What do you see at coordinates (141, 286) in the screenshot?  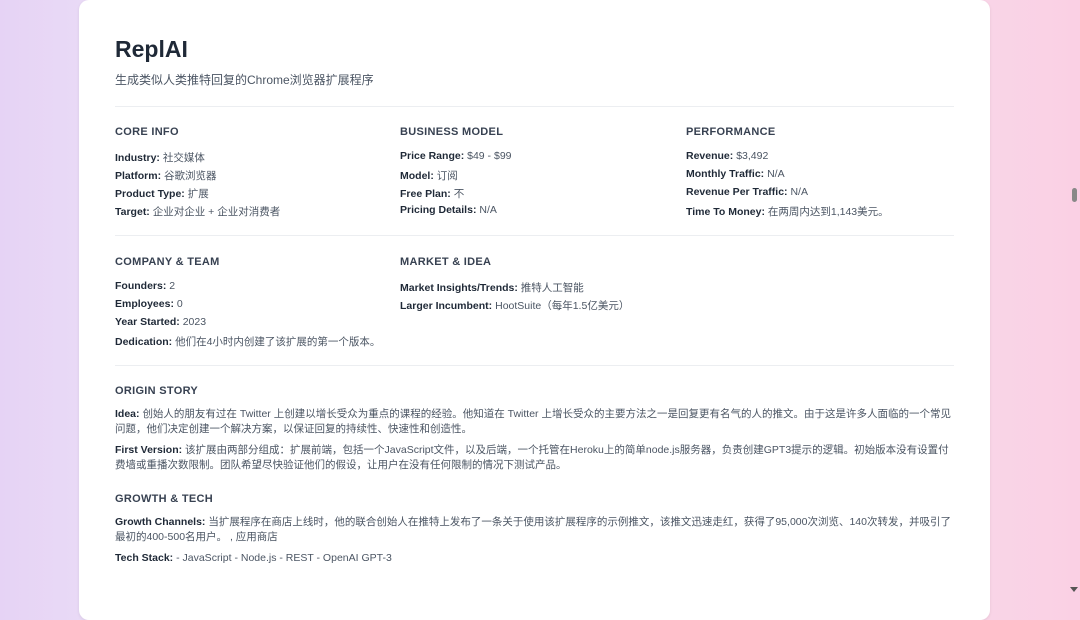 I see `field-label: Founders:` at bounding box center [141, 286].